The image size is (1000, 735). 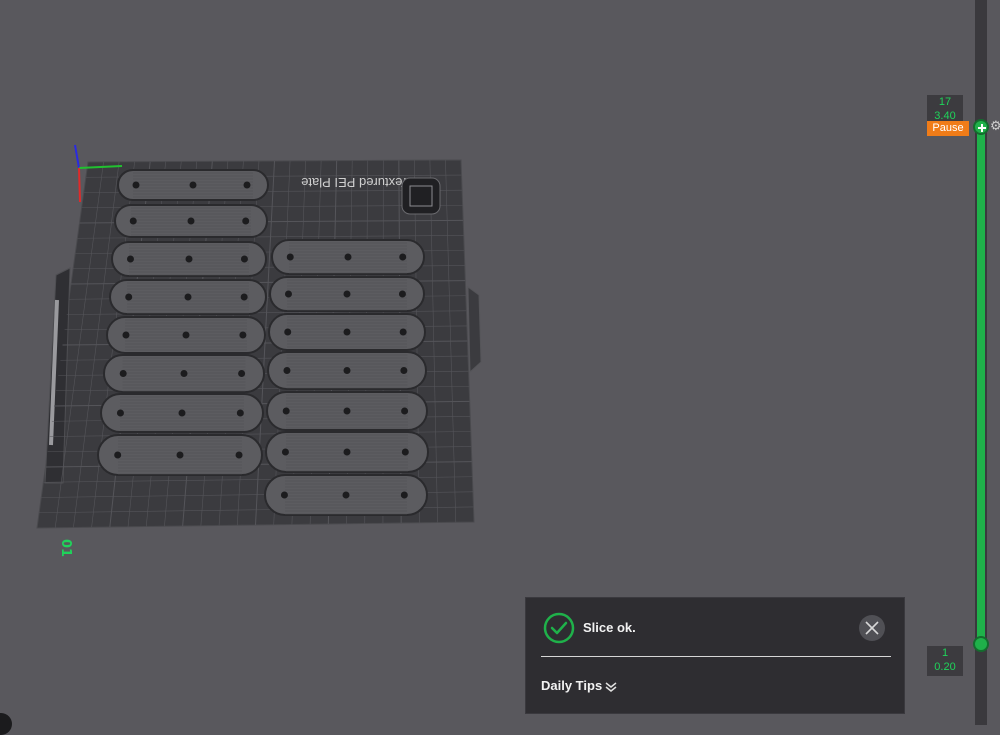 What do you see at coordinates (571, 685) in the screenshot?
I see `daily-tips-label: Daily Tips` at bounding box center [571, 685].